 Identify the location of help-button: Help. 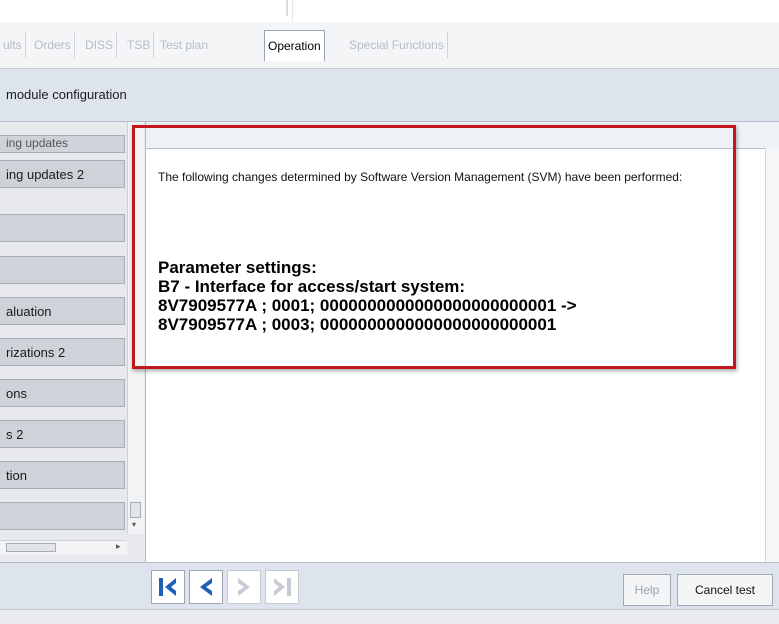
(647, 590).